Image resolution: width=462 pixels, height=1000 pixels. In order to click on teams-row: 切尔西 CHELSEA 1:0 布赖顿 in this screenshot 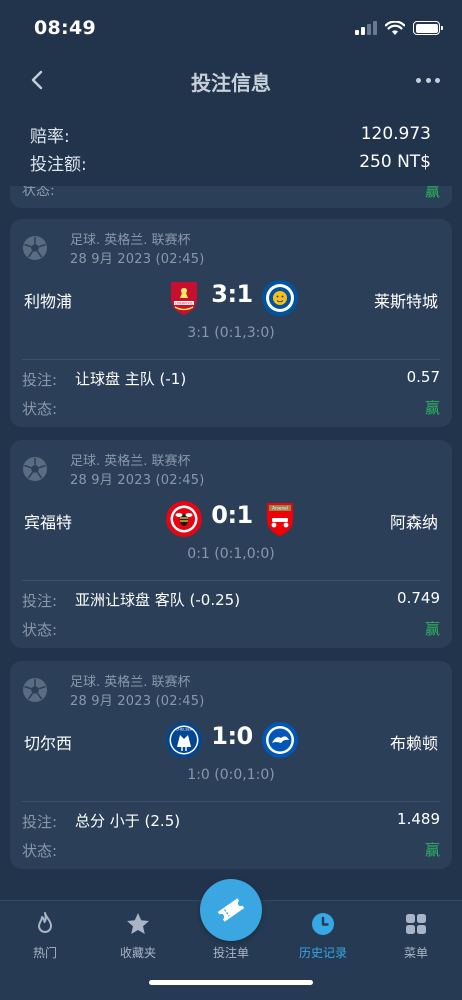, I will do `click(231, 740)`.